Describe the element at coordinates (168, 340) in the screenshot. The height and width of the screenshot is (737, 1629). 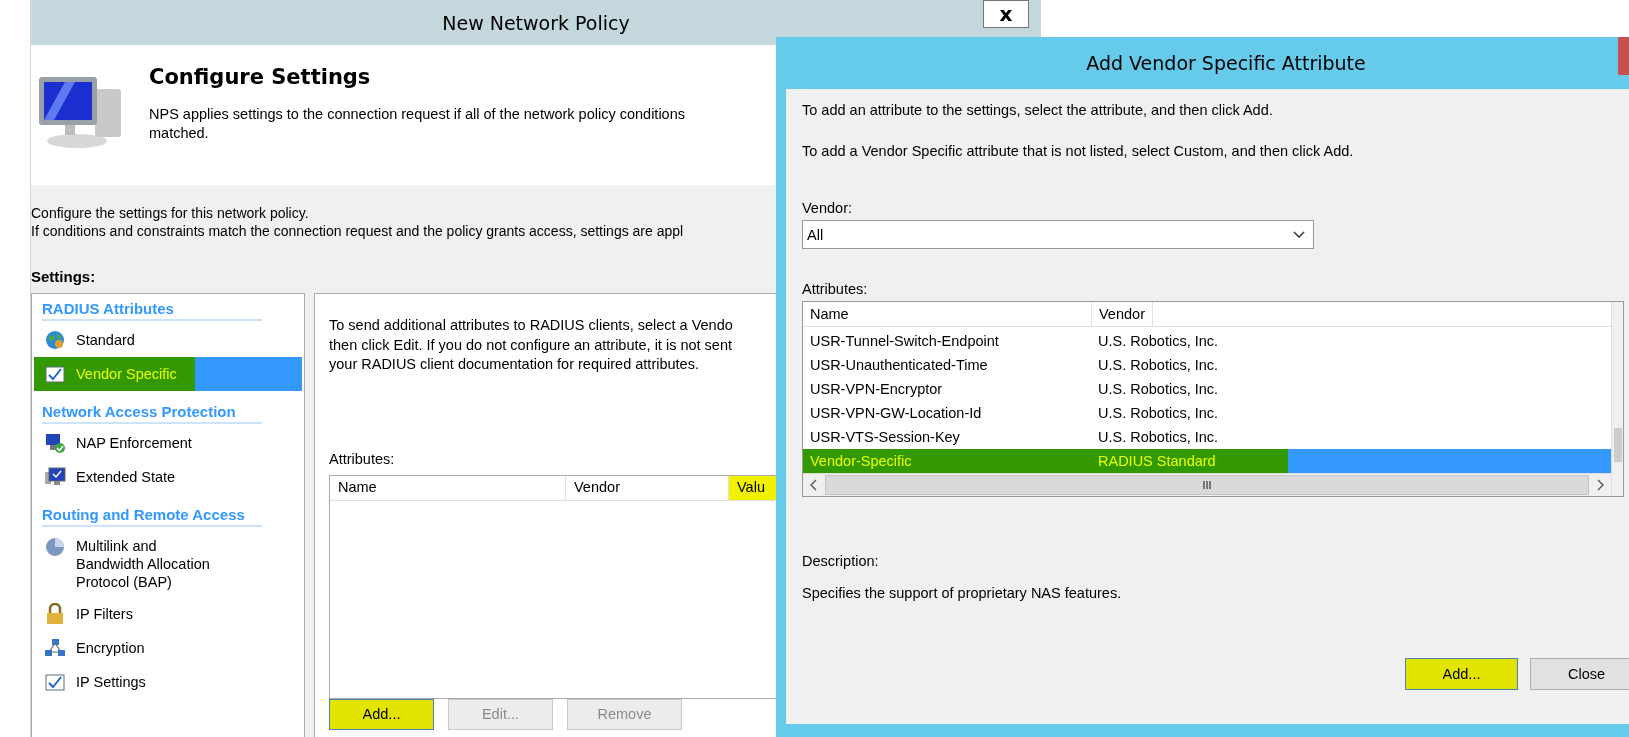
I see `nav-item: Standard` at that location.